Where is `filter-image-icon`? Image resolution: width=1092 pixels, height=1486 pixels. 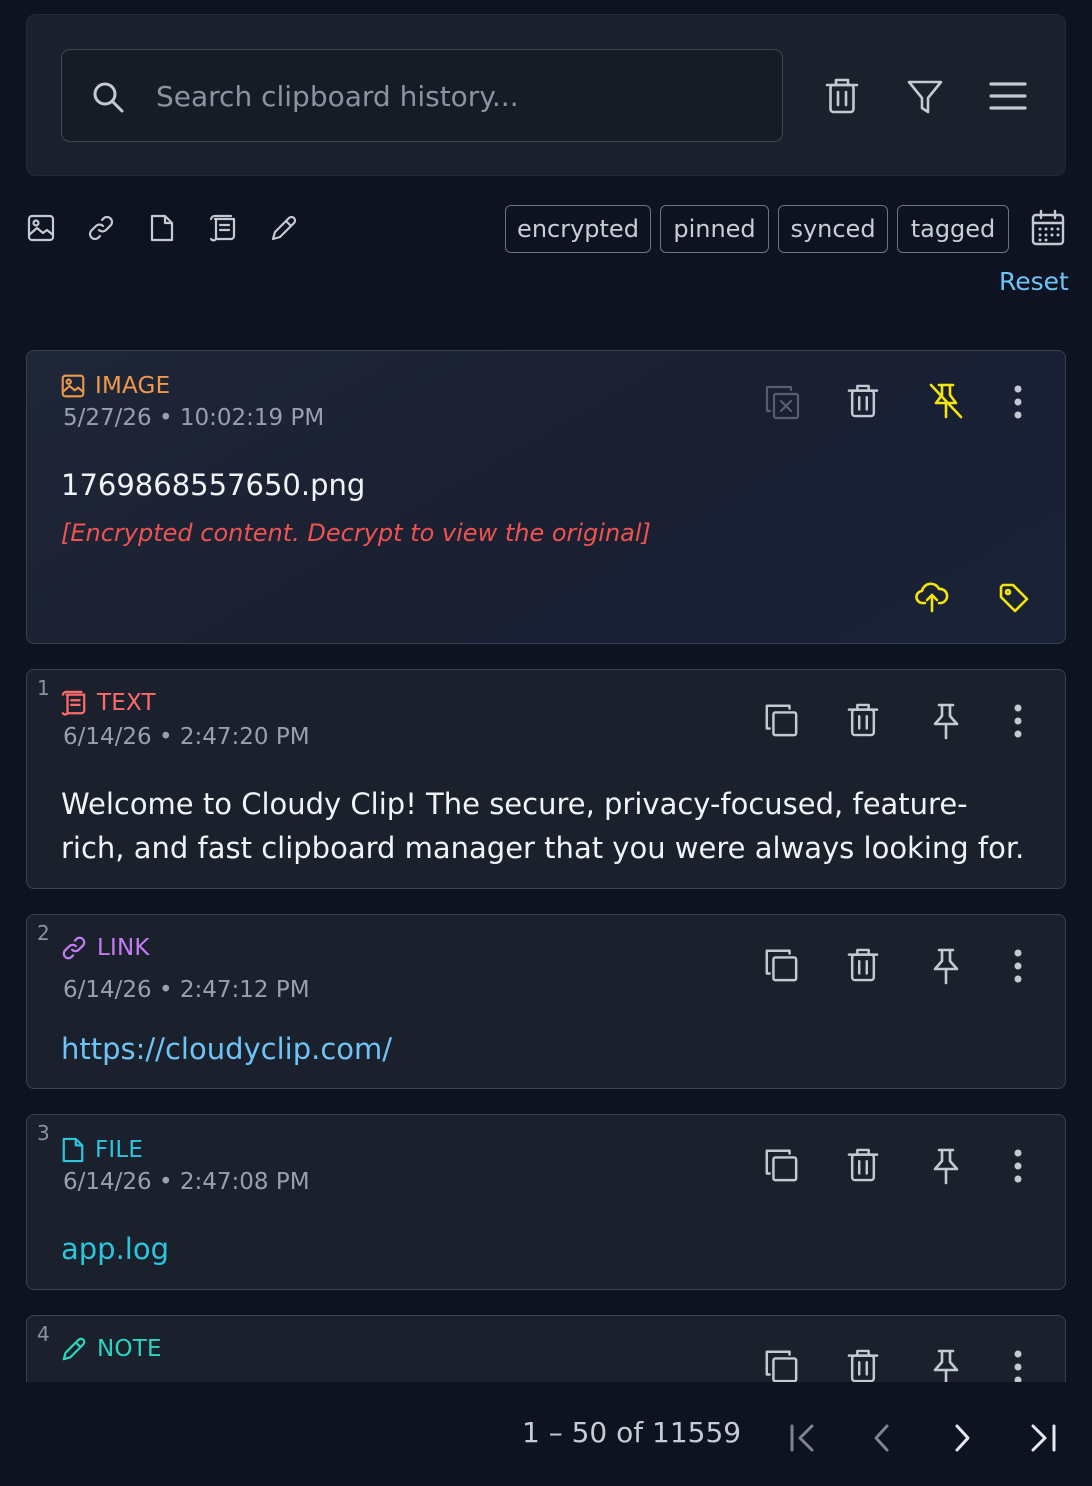 filter-image-icon is located at coordinates (41, 228).